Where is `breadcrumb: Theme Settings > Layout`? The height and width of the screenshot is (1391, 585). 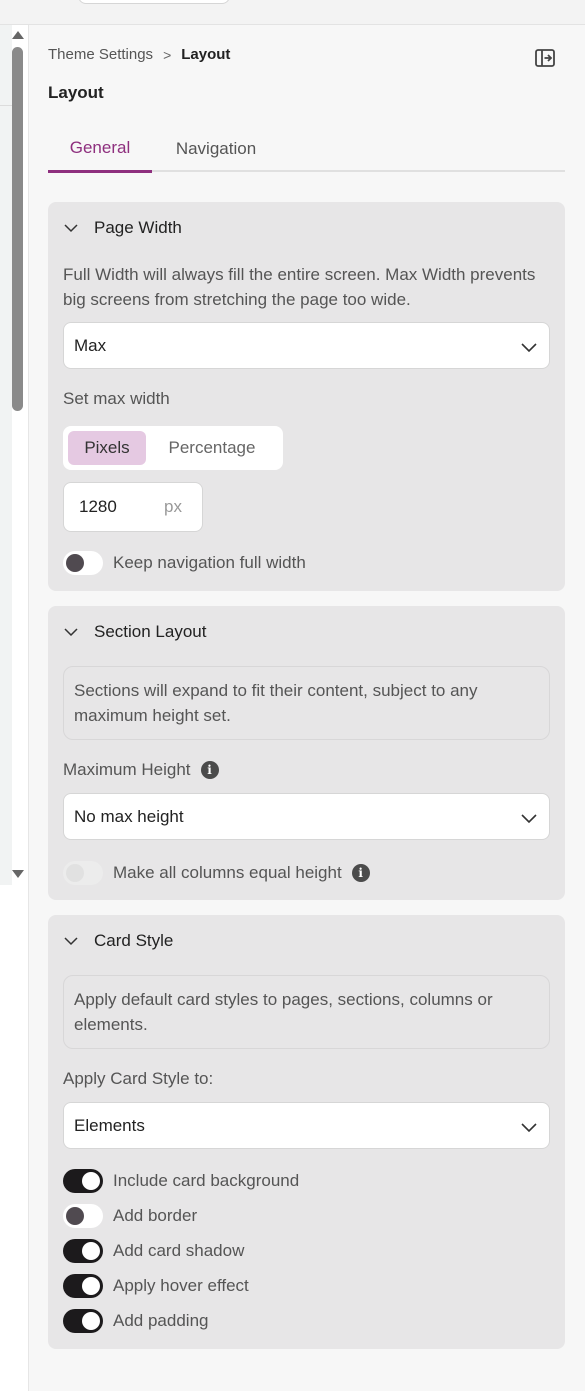
breadcrumb: Theme Settings > Layout is located at coordinates (139, 54).